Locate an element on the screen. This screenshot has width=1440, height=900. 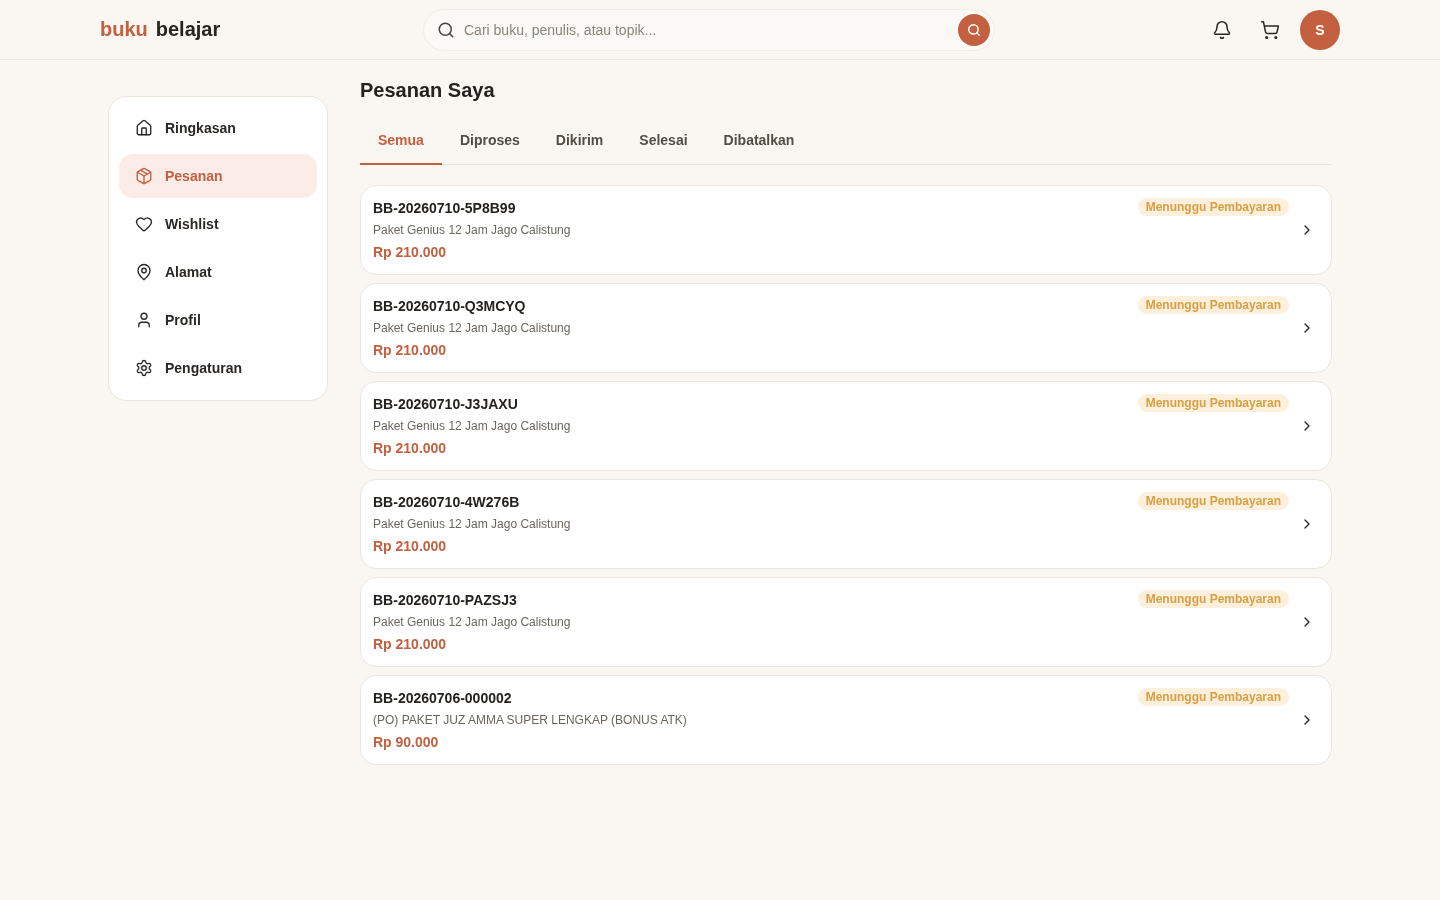
sidebar-item: Wishlist is located at coordinates (218, 224).